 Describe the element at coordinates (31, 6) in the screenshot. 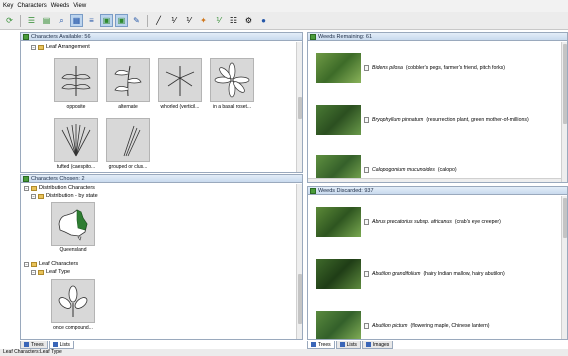

I see `menu-characters: Characters` at that location.